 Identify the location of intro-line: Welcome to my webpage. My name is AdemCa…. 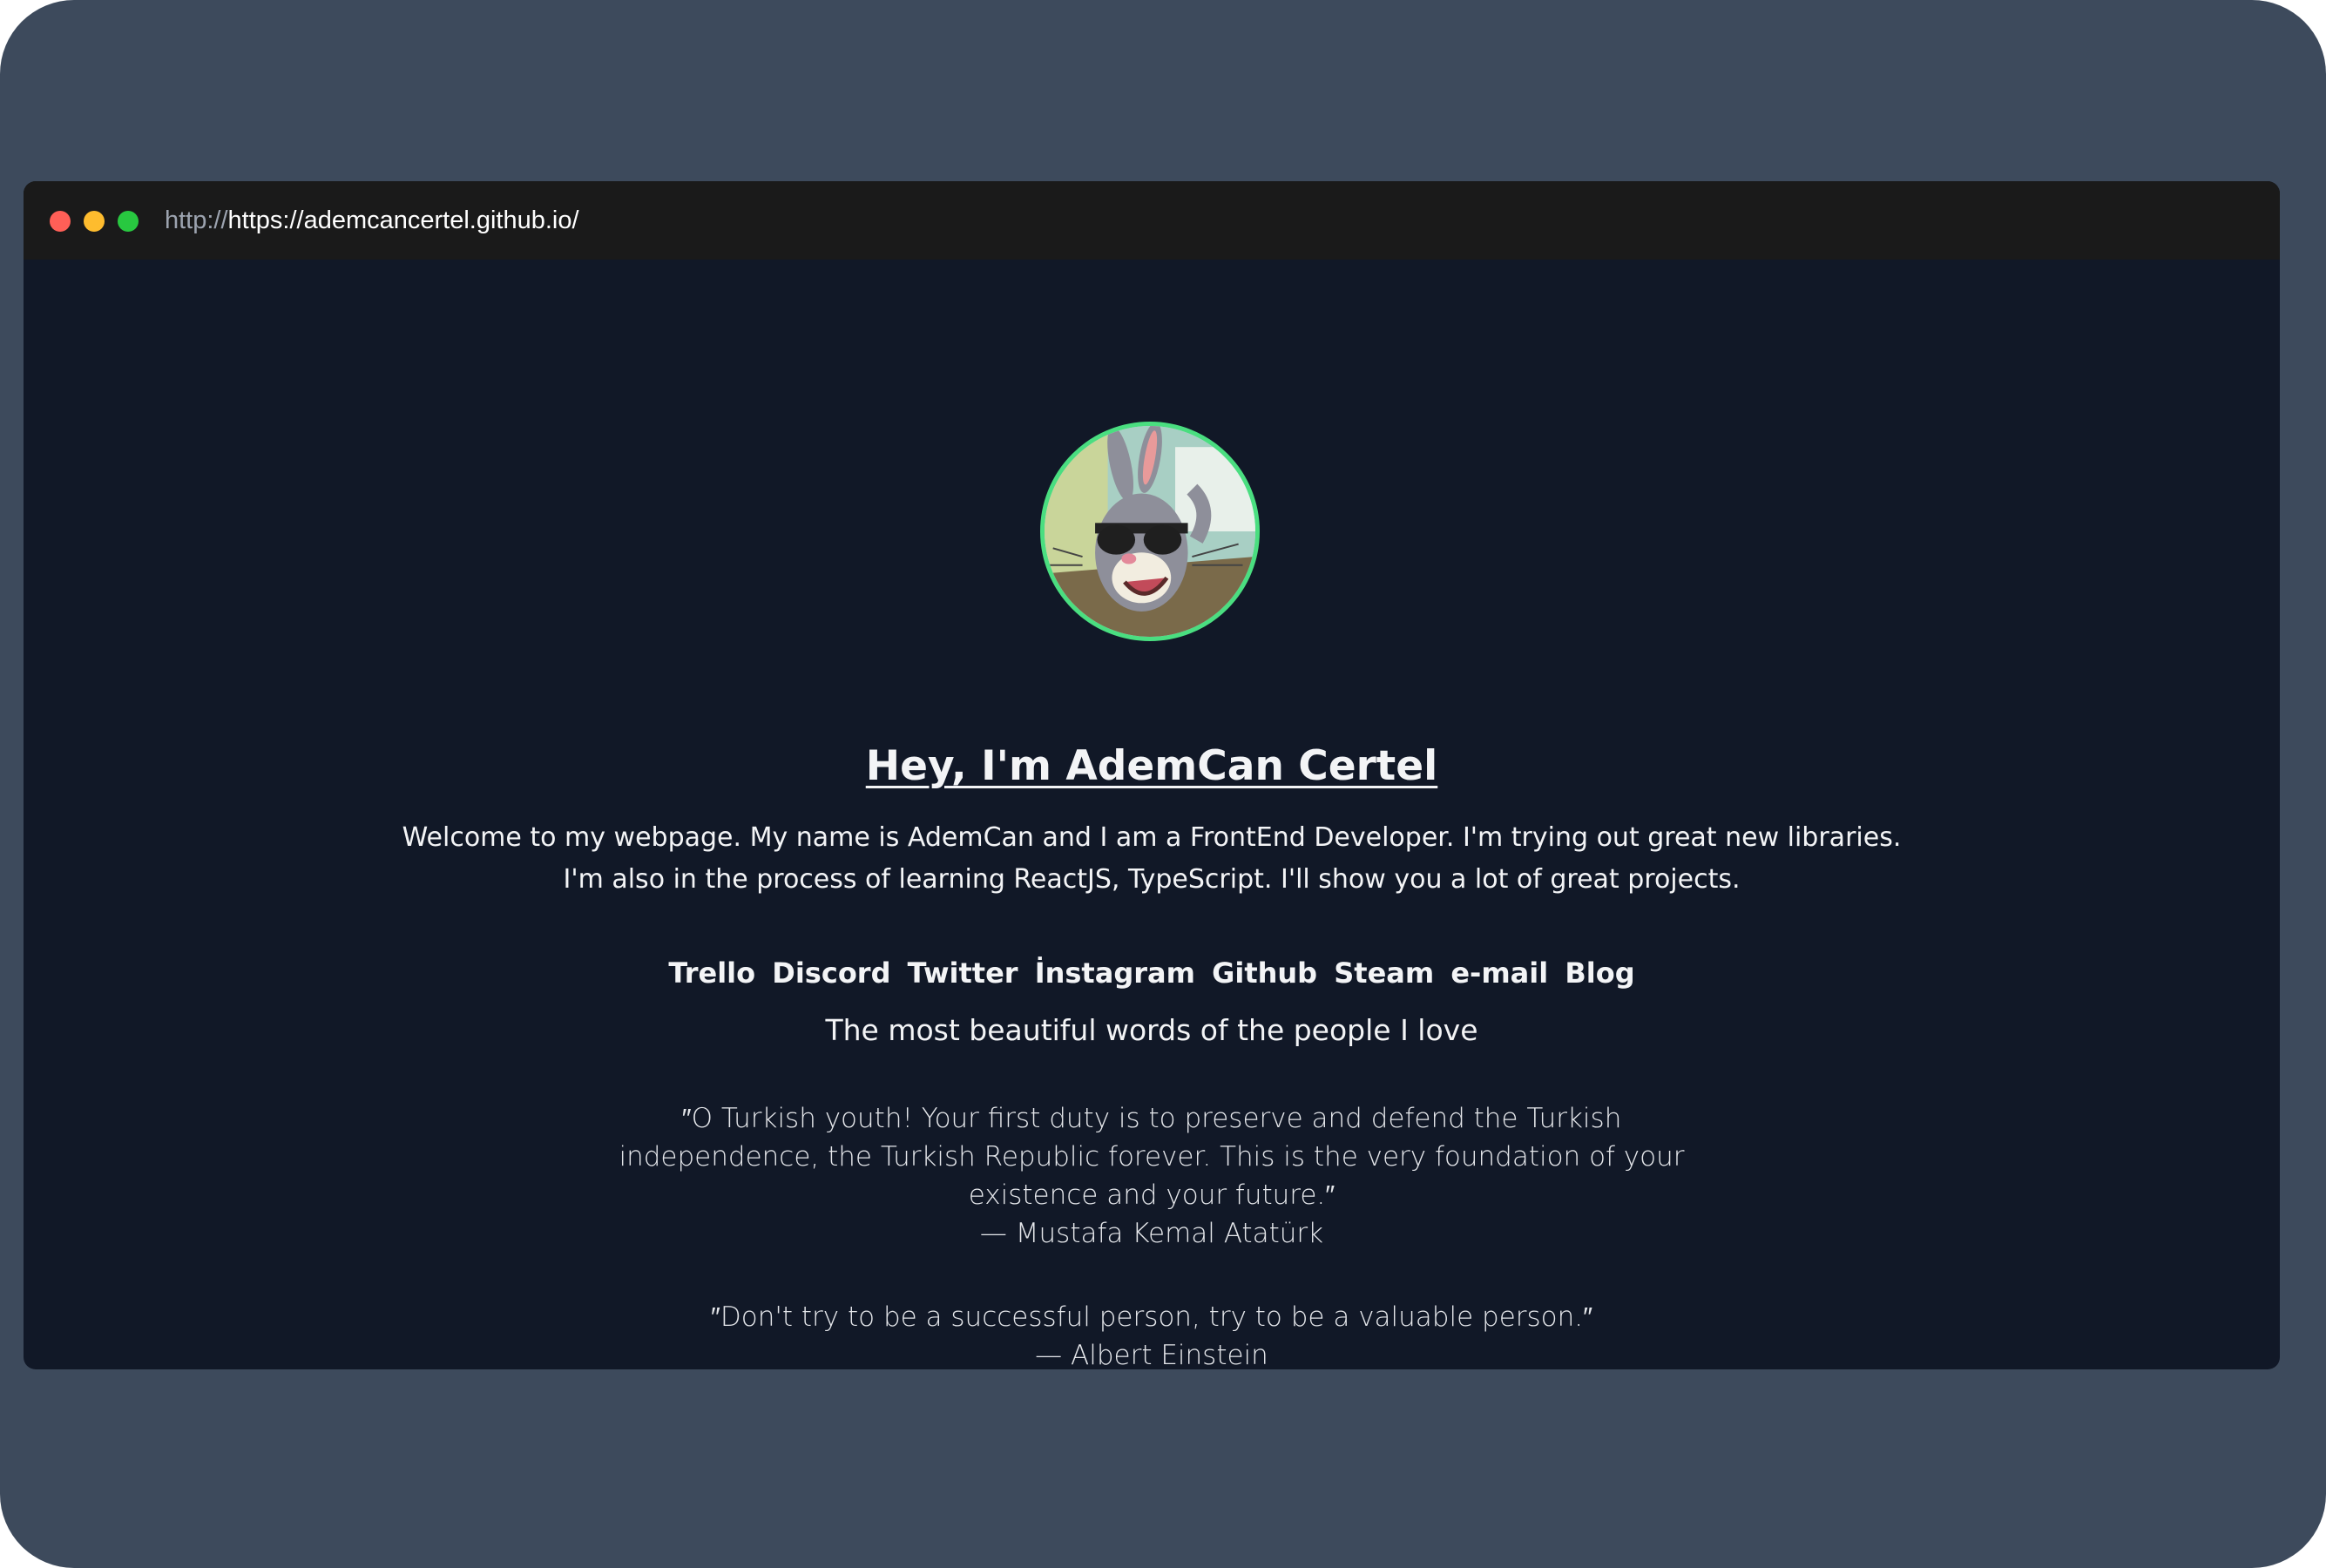
(1152, 837).